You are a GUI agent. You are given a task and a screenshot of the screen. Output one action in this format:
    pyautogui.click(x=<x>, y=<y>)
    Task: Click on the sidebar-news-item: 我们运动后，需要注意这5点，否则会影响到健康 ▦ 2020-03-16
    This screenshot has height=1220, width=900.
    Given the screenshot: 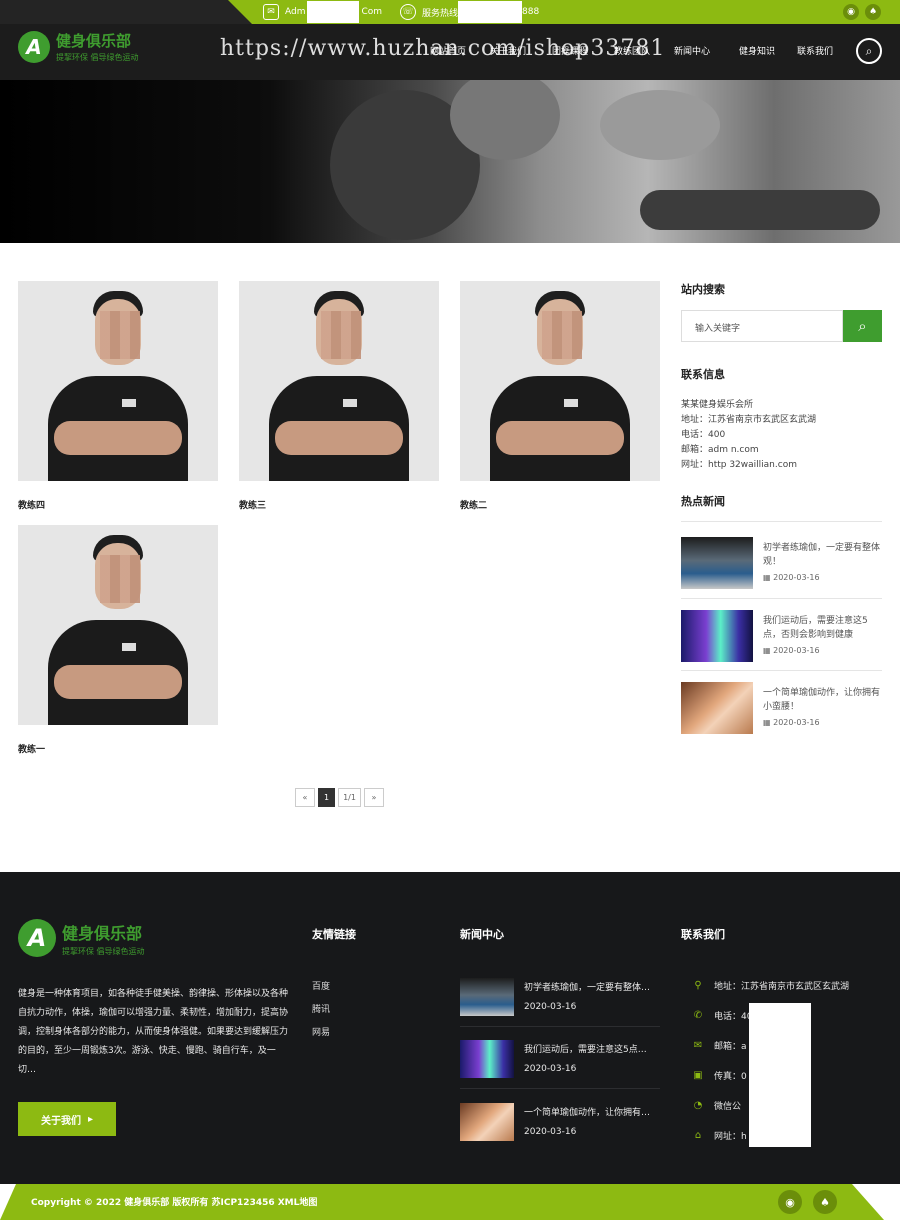 What is the action you would take?
    pyautogui.click(x=781, y=638)
    